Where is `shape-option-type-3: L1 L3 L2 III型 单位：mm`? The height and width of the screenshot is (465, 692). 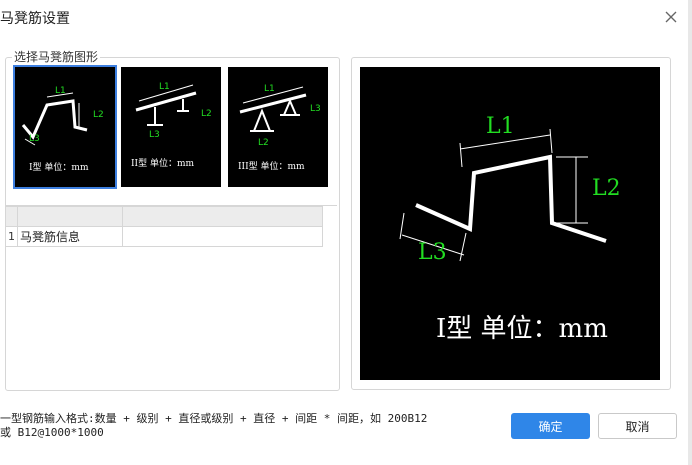
shape-option-type-3: L1 L3 L2 III型 单位：mm is located at coordinates (278, 127).